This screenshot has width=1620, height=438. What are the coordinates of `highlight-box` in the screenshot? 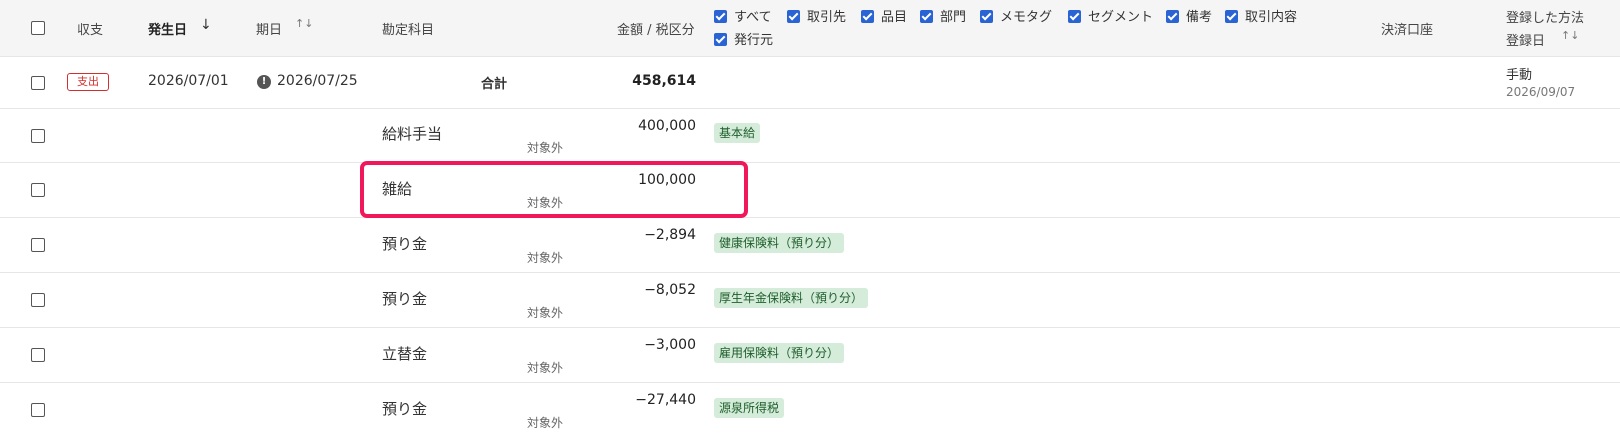 It's located at (554, 189).